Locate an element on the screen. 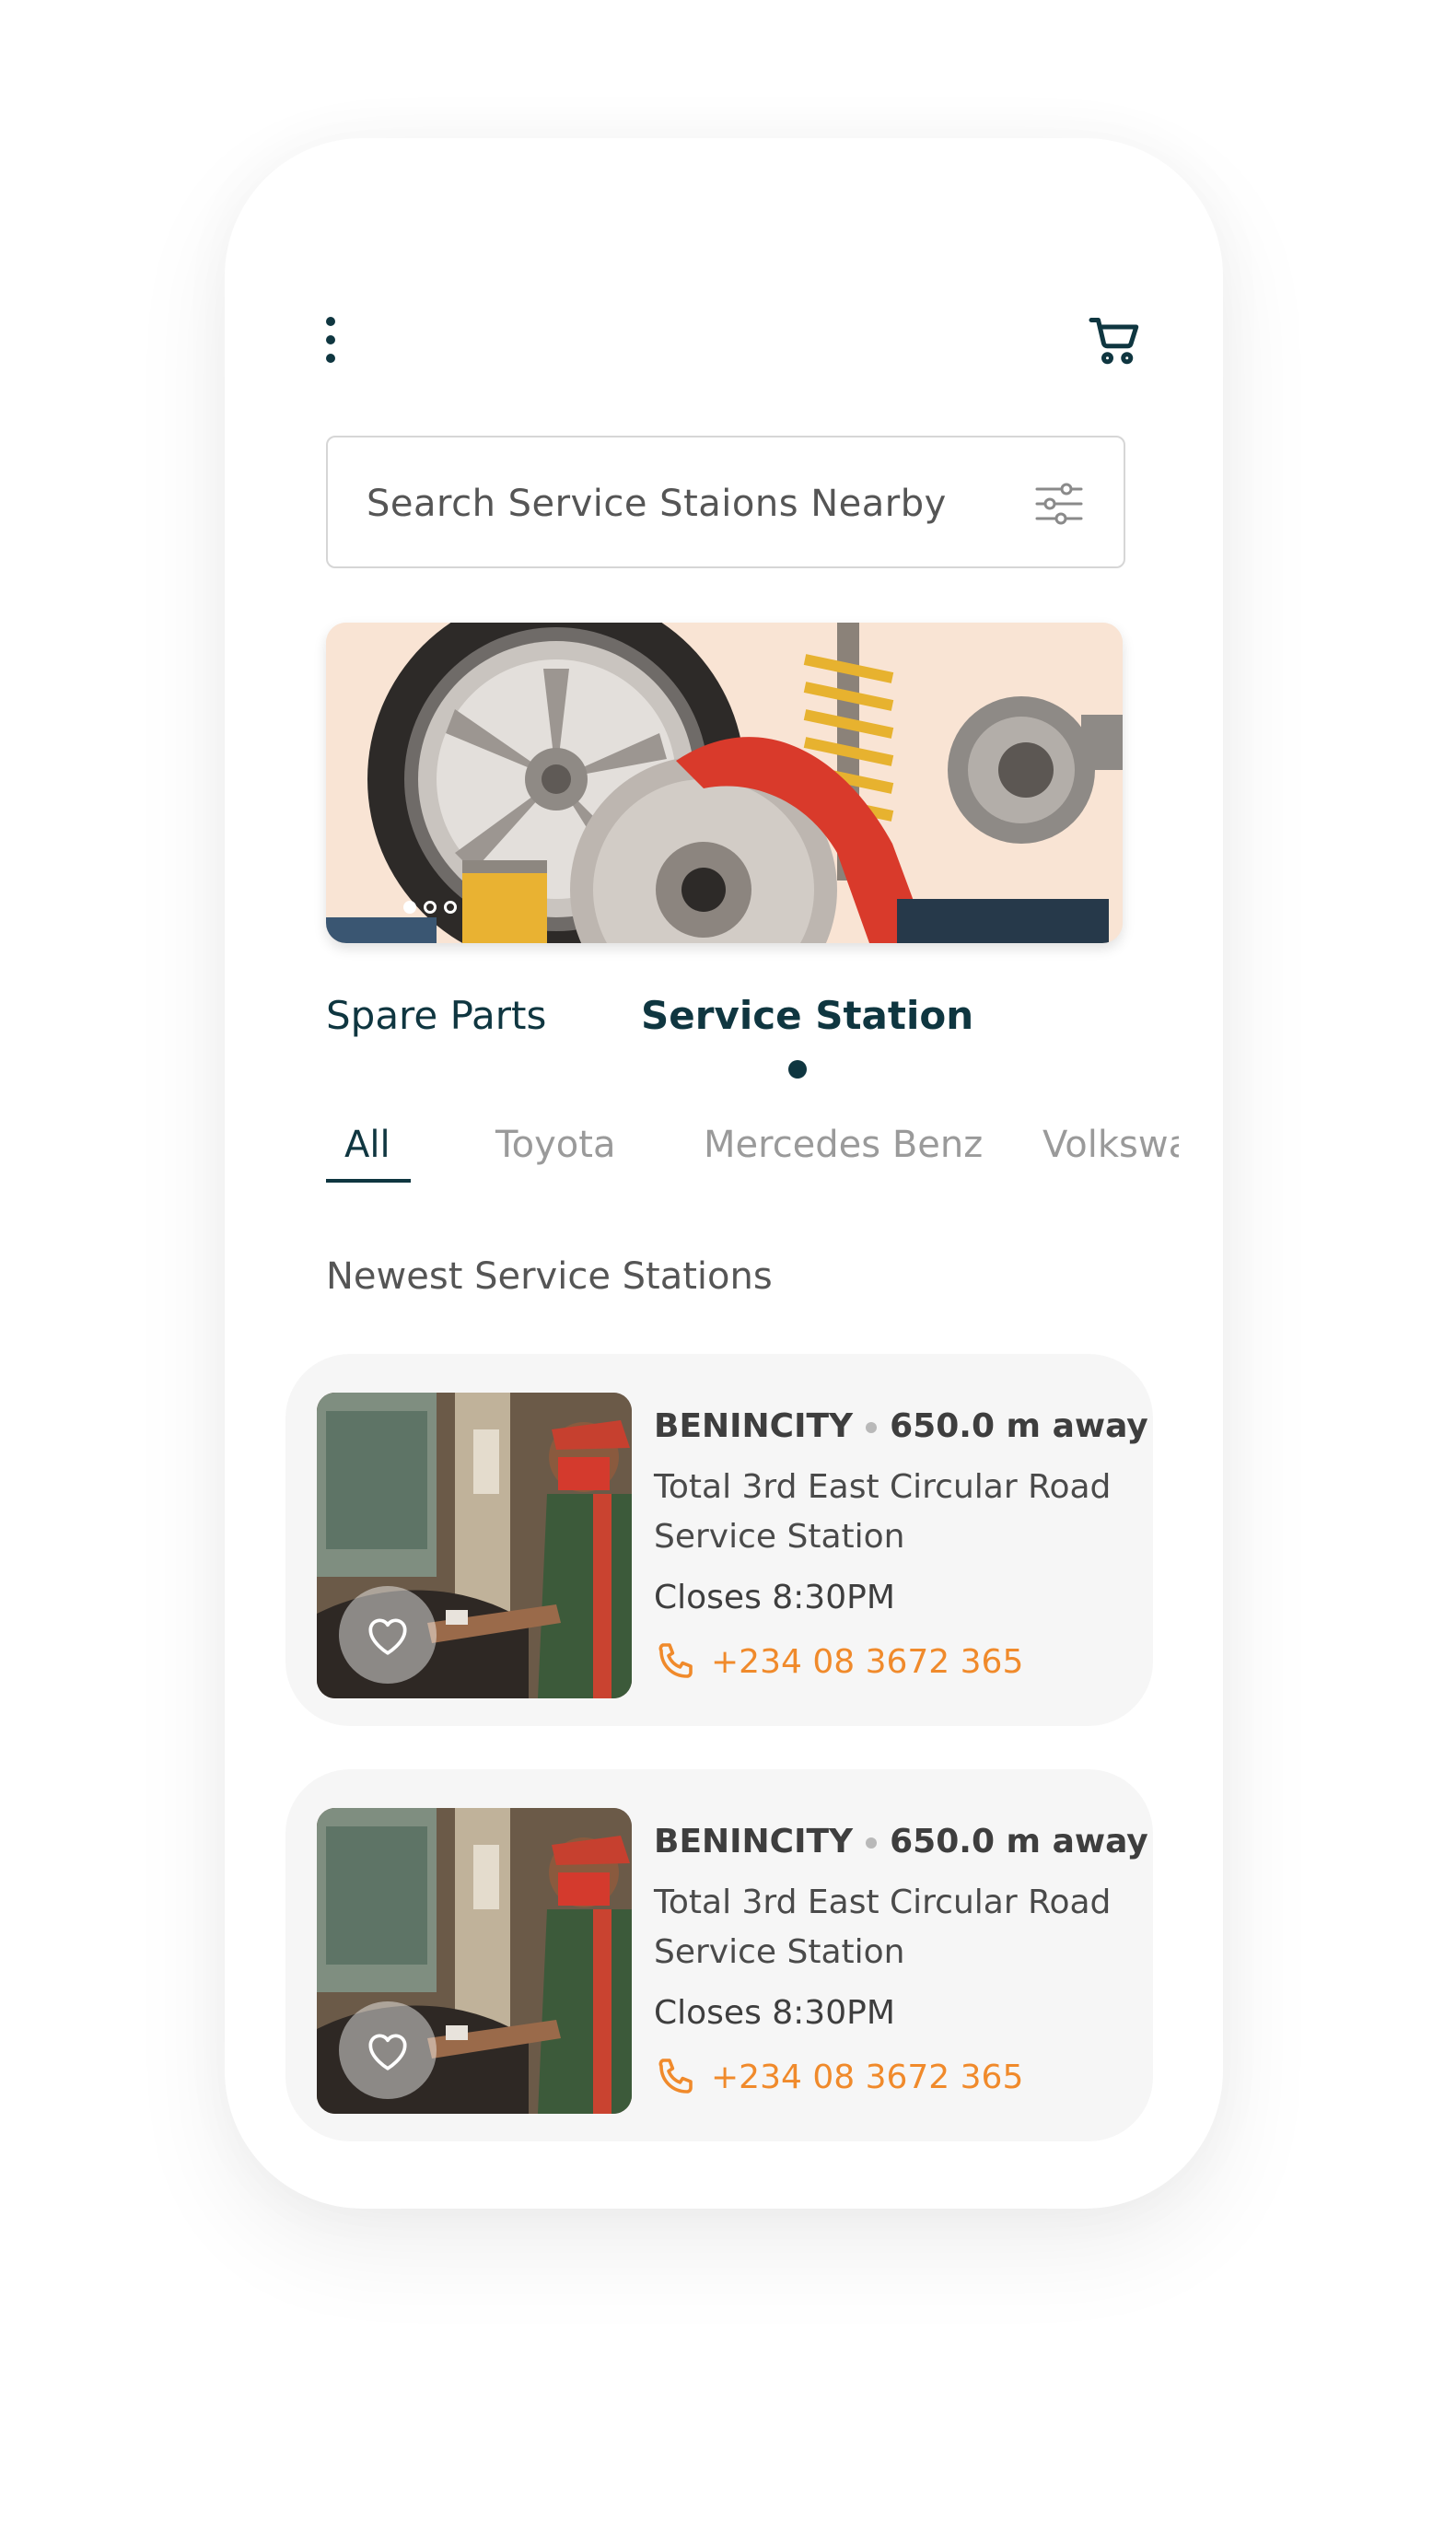  tab-spare-parts: Spare Parts is located at coordinates (436, 1020).